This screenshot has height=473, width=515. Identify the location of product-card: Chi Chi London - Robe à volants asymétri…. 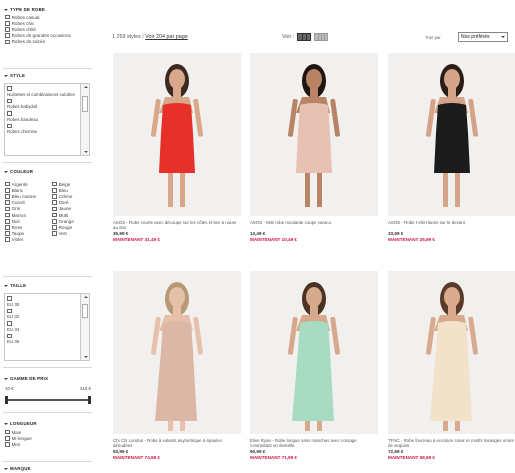
(177, 365).